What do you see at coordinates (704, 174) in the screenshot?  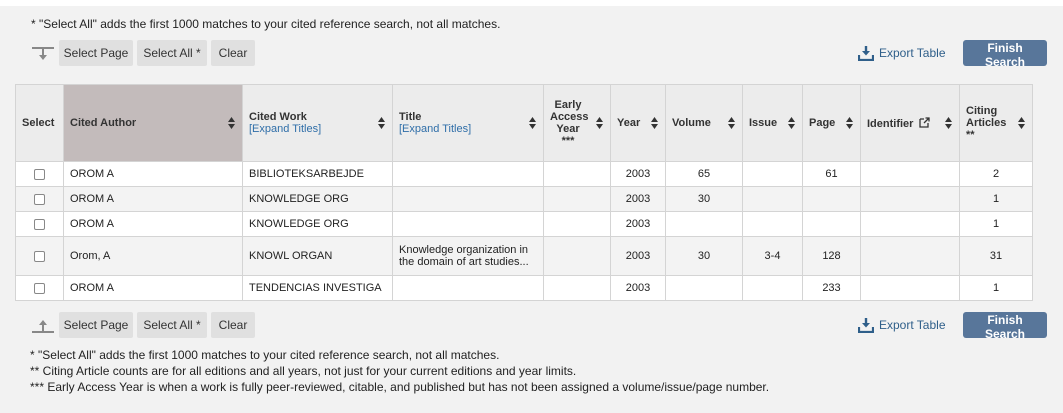 I see `volume-cell: 65` at bounding box center [704, 174].